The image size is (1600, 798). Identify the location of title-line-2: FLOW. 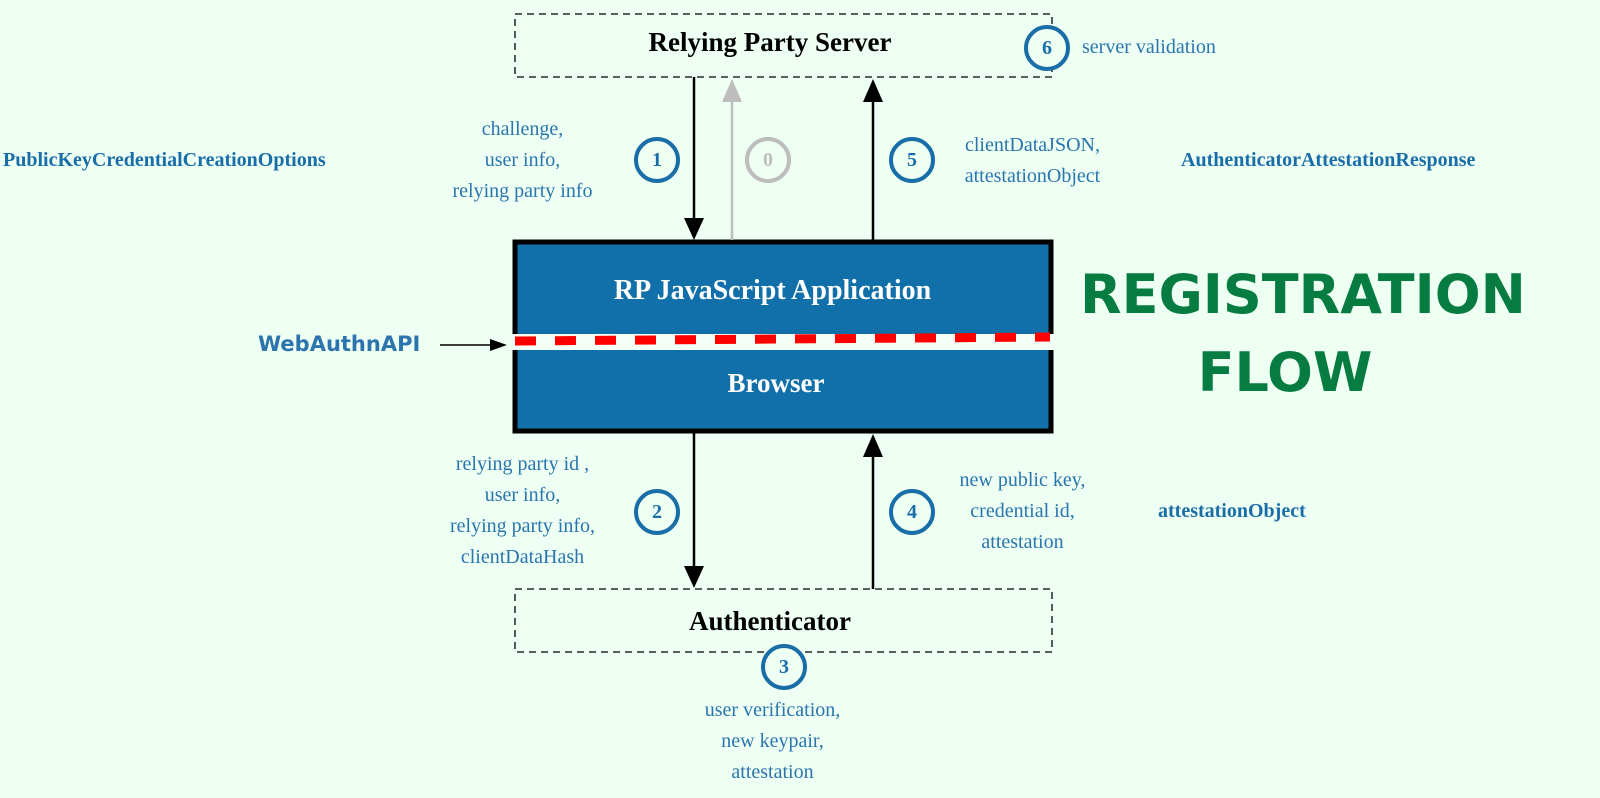
(1285, 372).